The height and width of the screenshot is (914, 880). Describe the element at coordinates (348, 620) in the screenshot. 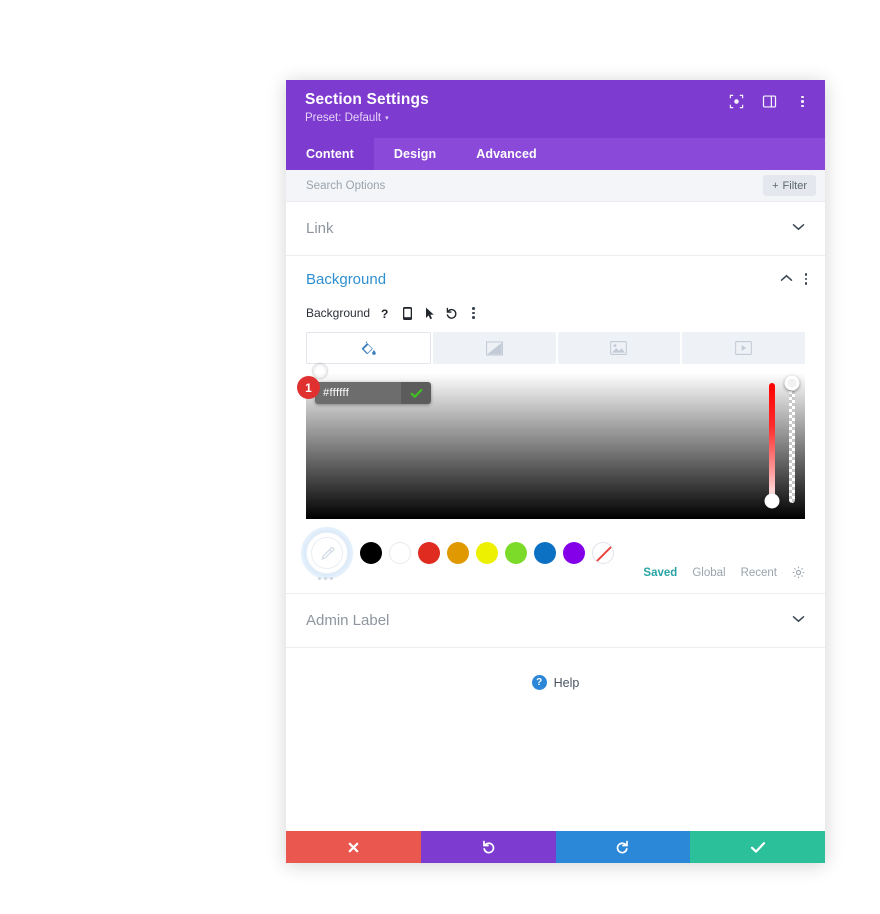

I see `accordion-admin-label-title: Admin Label` at that location.